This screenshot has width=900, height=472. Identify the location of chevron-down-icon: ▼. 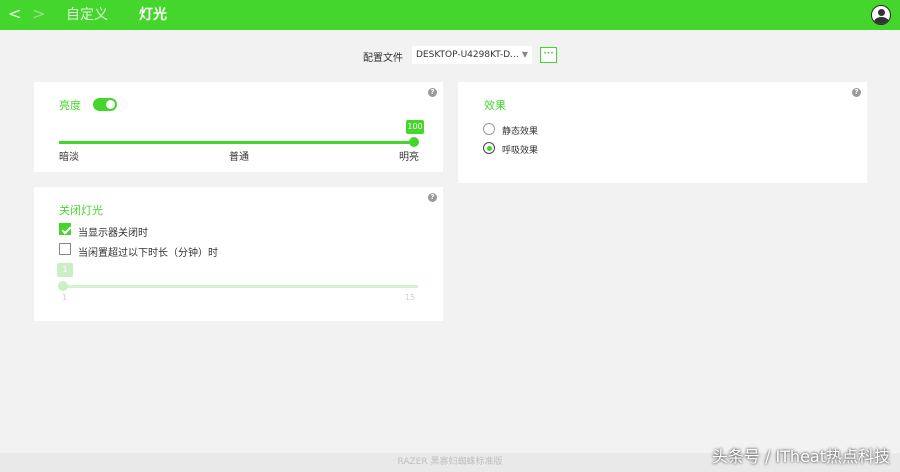
(524, 54).